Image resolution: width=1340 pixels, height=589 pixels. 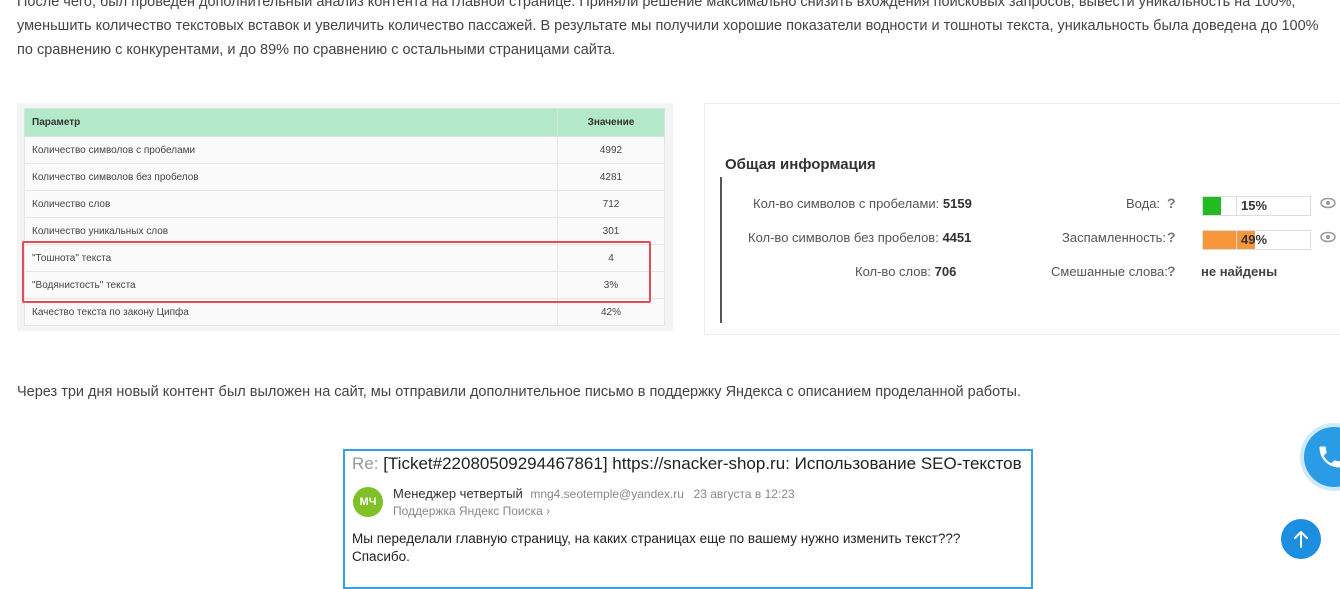 I want to click on divider, so click(x=721, y=250).